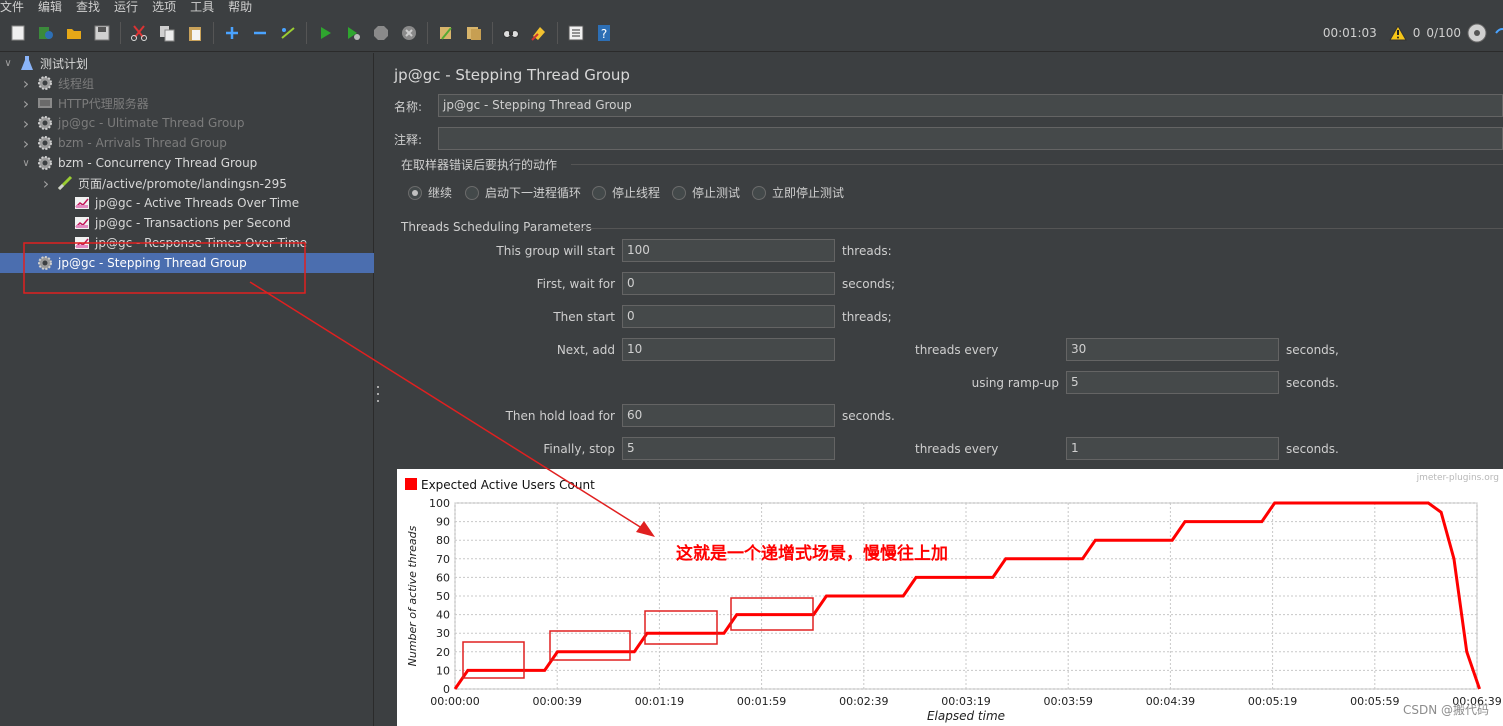 The image size is (1503, 726). Describe the element at coordinates (139, 33) in the screenshot. I see `cut-icon` at that location.